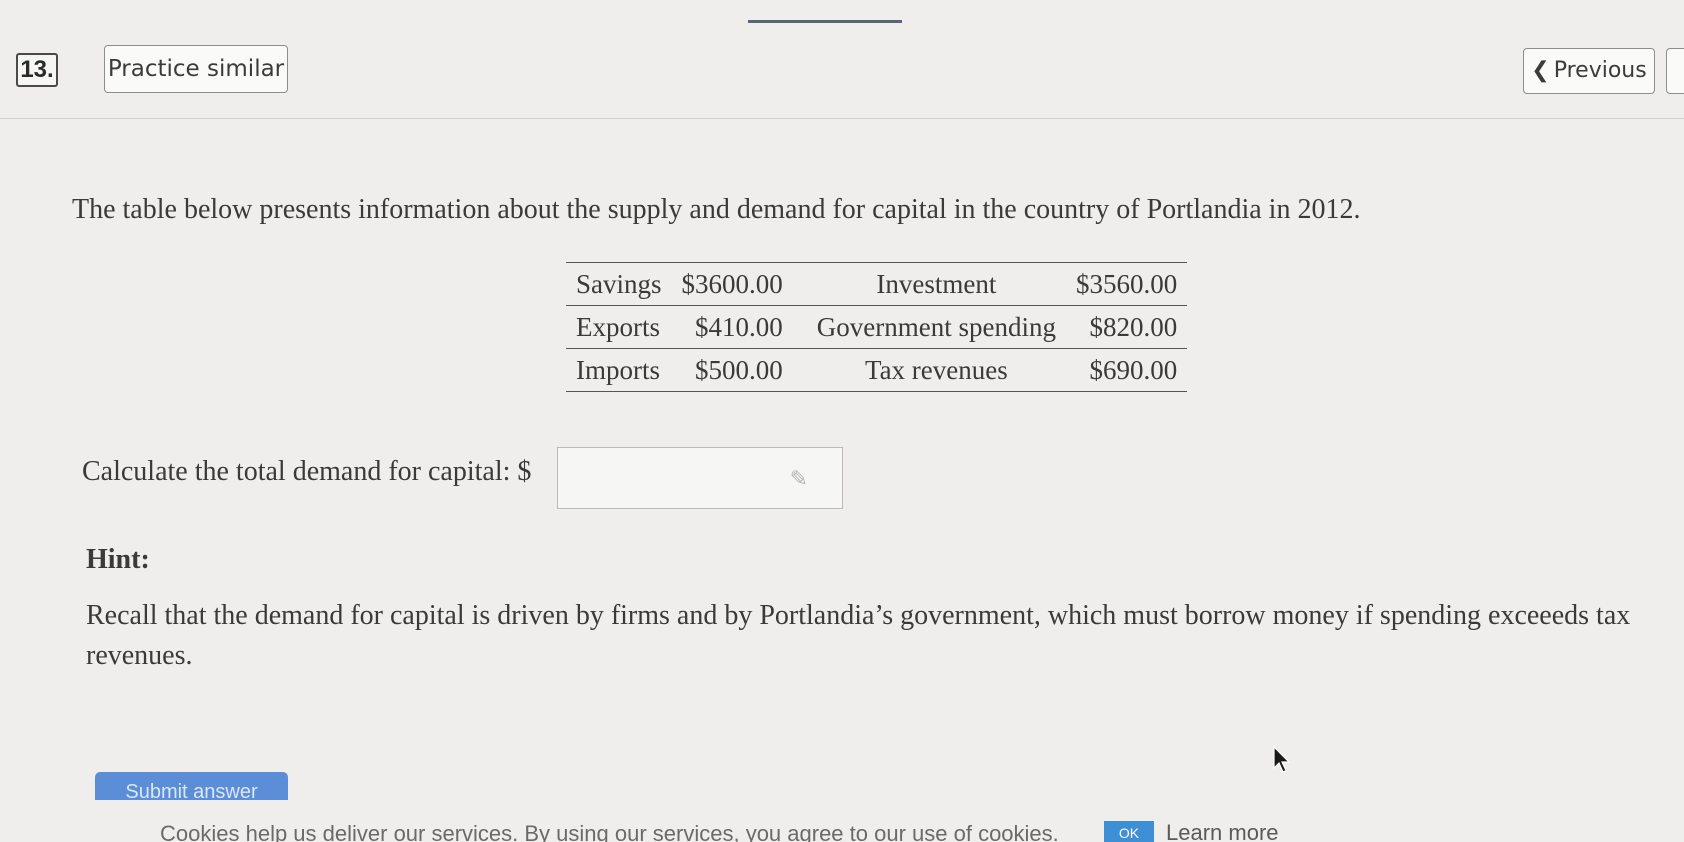 The image size is (1684, 842). I want to click on previous-button: ❮ Previous, so click(1589, 71).